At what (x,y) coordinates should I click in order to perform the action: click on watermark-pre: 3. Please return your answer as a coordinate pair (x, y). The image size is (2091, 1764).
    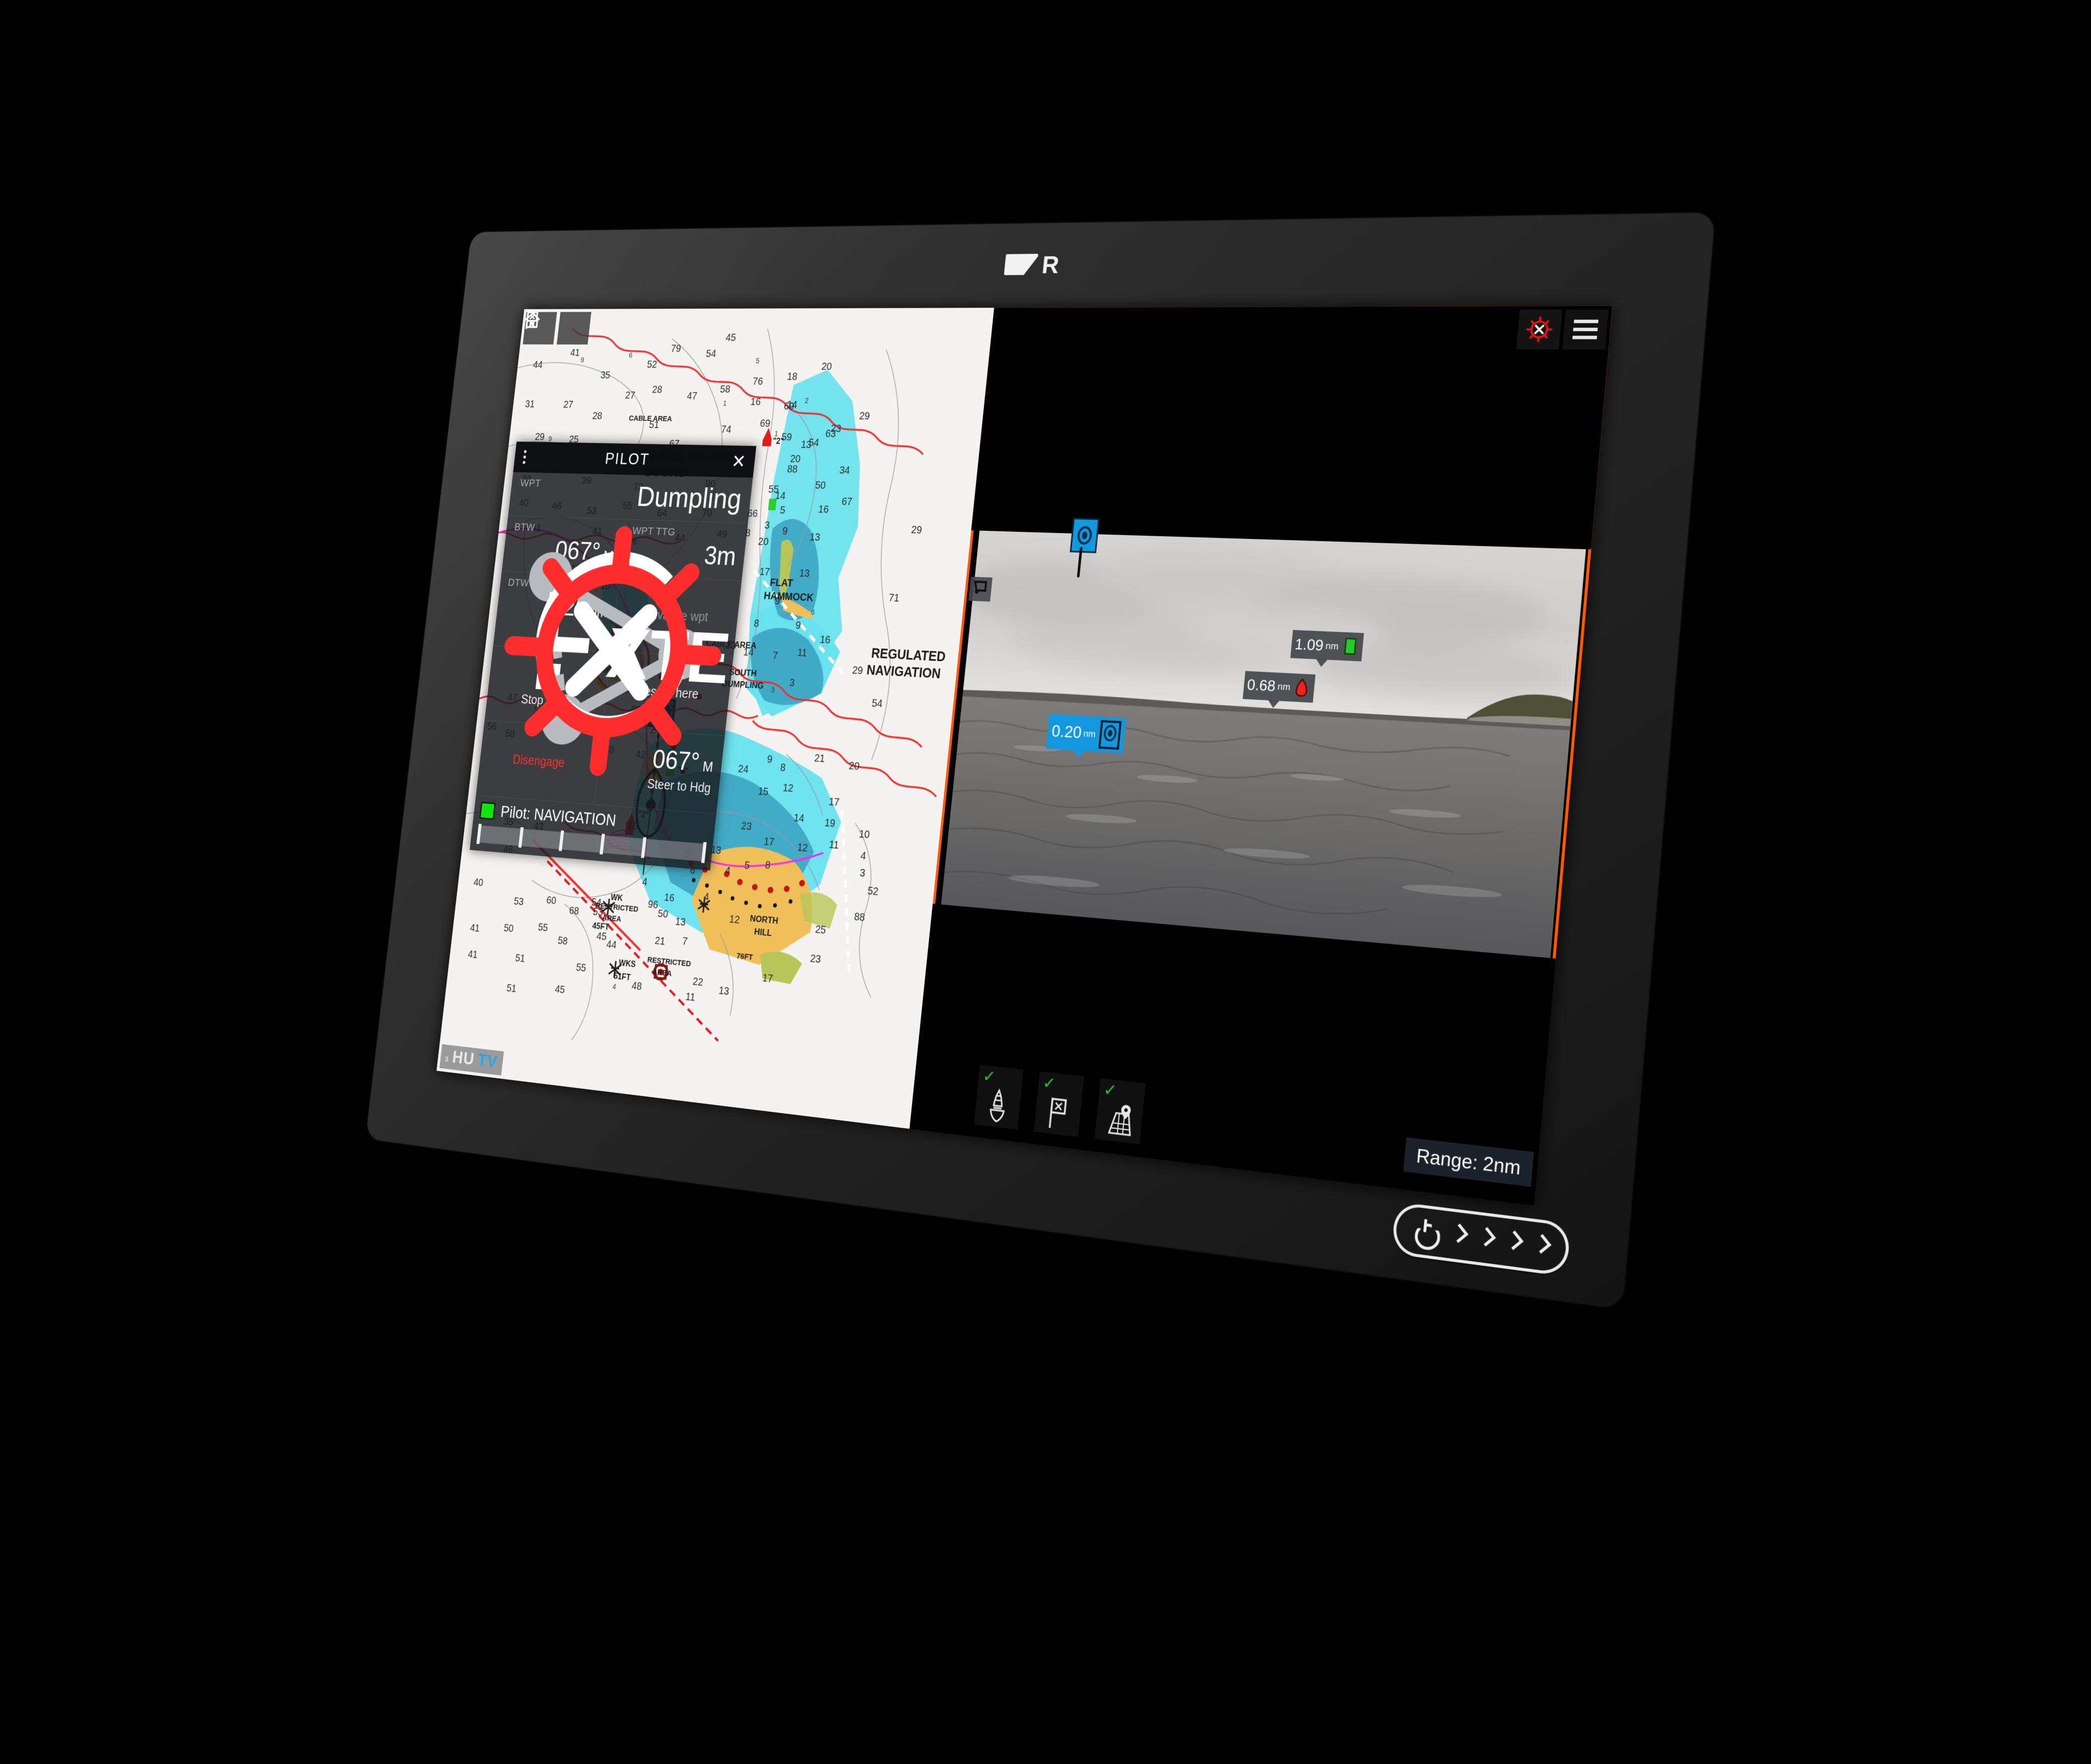
    Looking at the image, I should click on (447, 1059).